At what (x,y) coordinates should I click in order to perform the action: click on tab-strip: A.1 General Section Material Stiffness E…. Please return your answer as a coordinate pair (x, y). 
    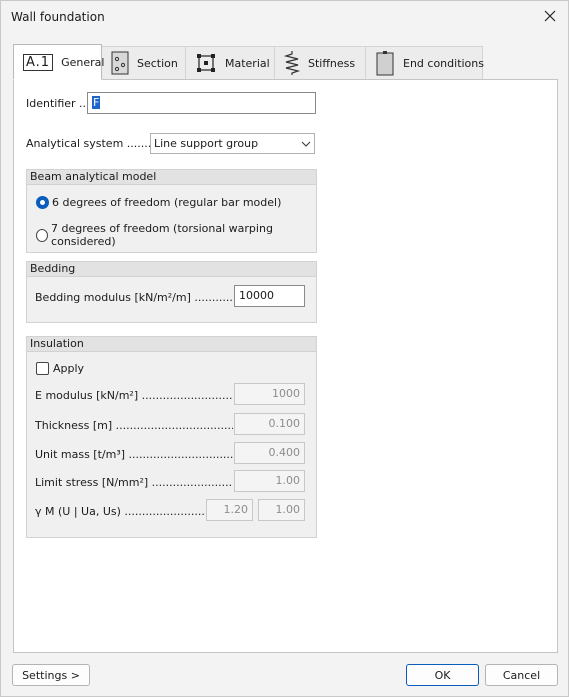
    Looking at the image, I should click on (248, 62).